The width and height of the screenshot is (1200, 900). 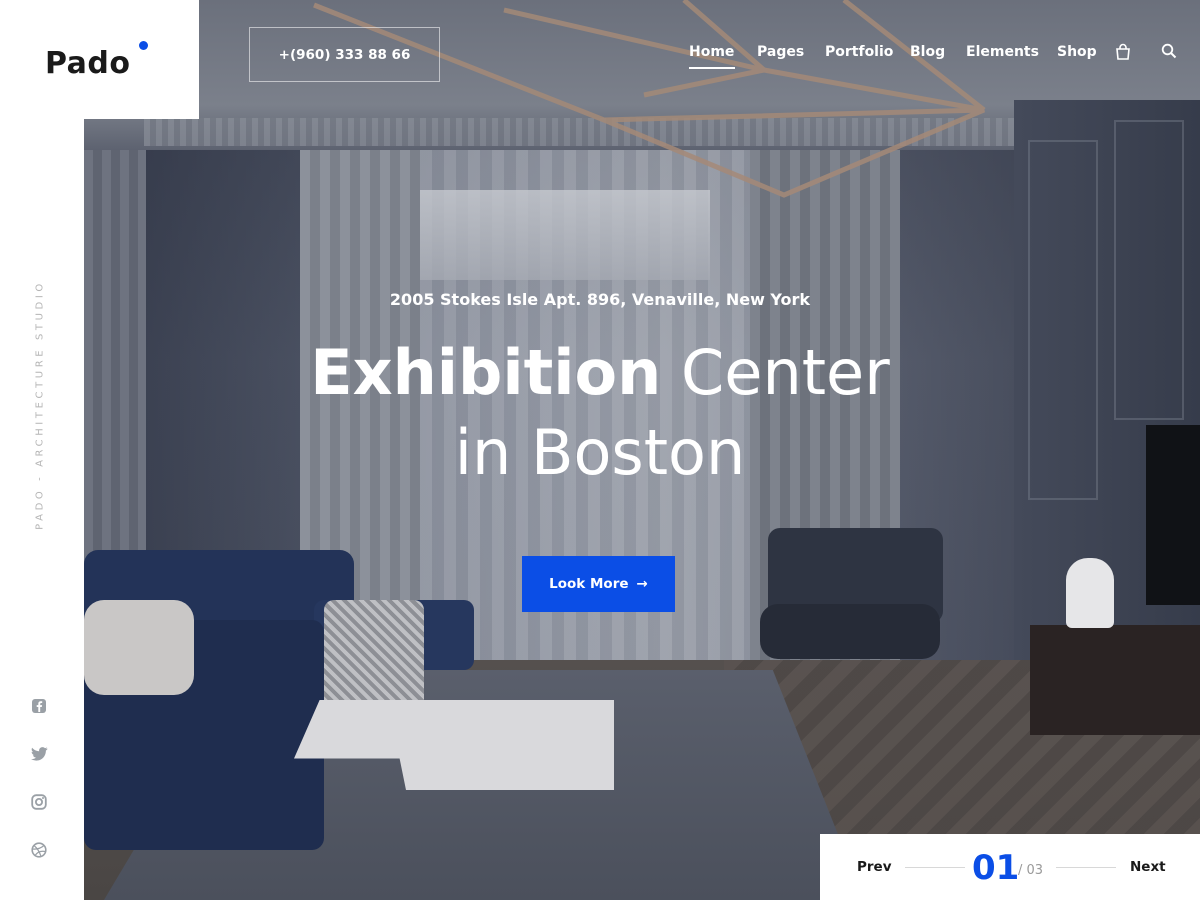 I want to click on instagram-icon, so click(x=39, y=802).